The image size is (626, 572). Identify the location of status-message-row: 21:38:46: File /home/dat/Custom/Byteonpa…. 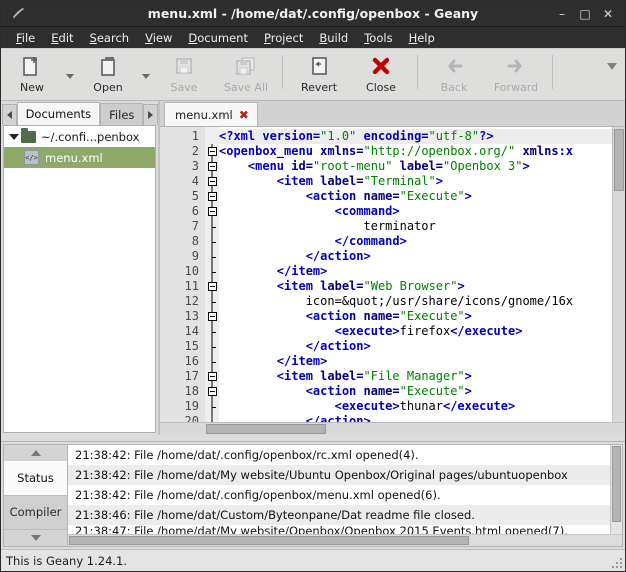
(345, 515).